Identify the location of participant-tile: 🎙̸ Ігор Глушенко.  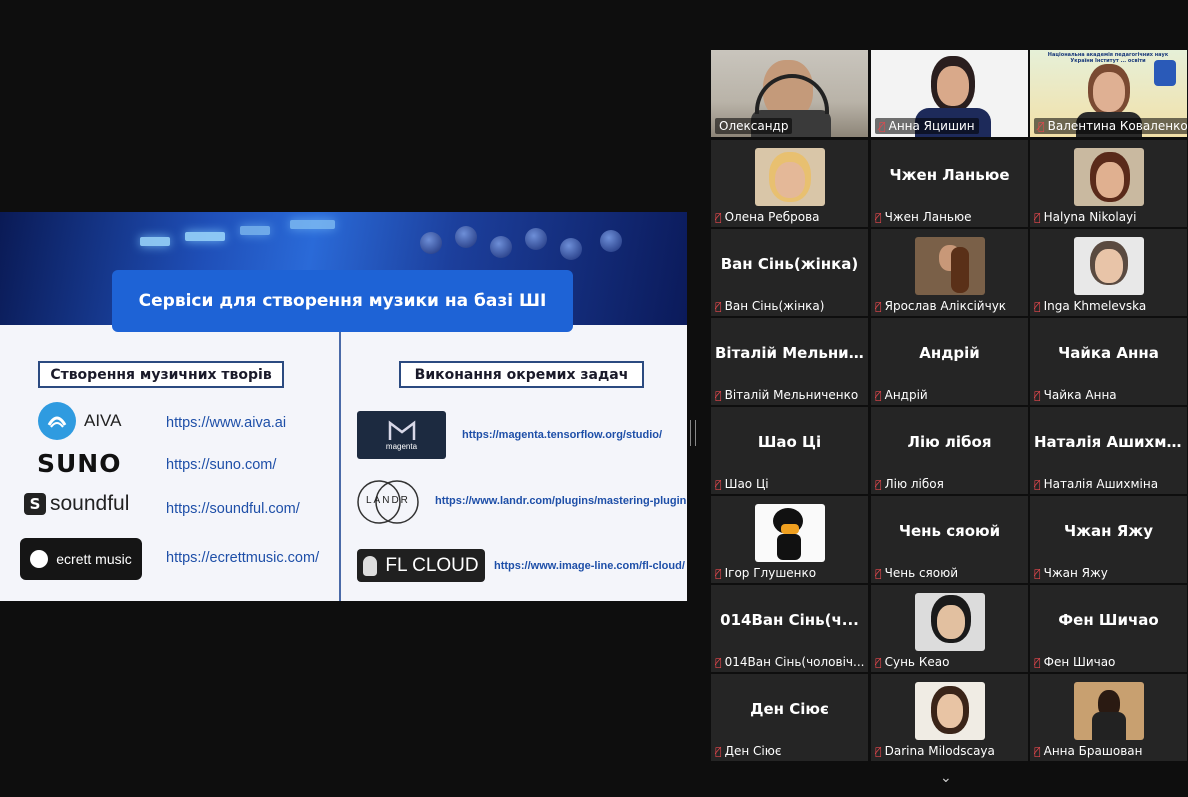
(789, 539).